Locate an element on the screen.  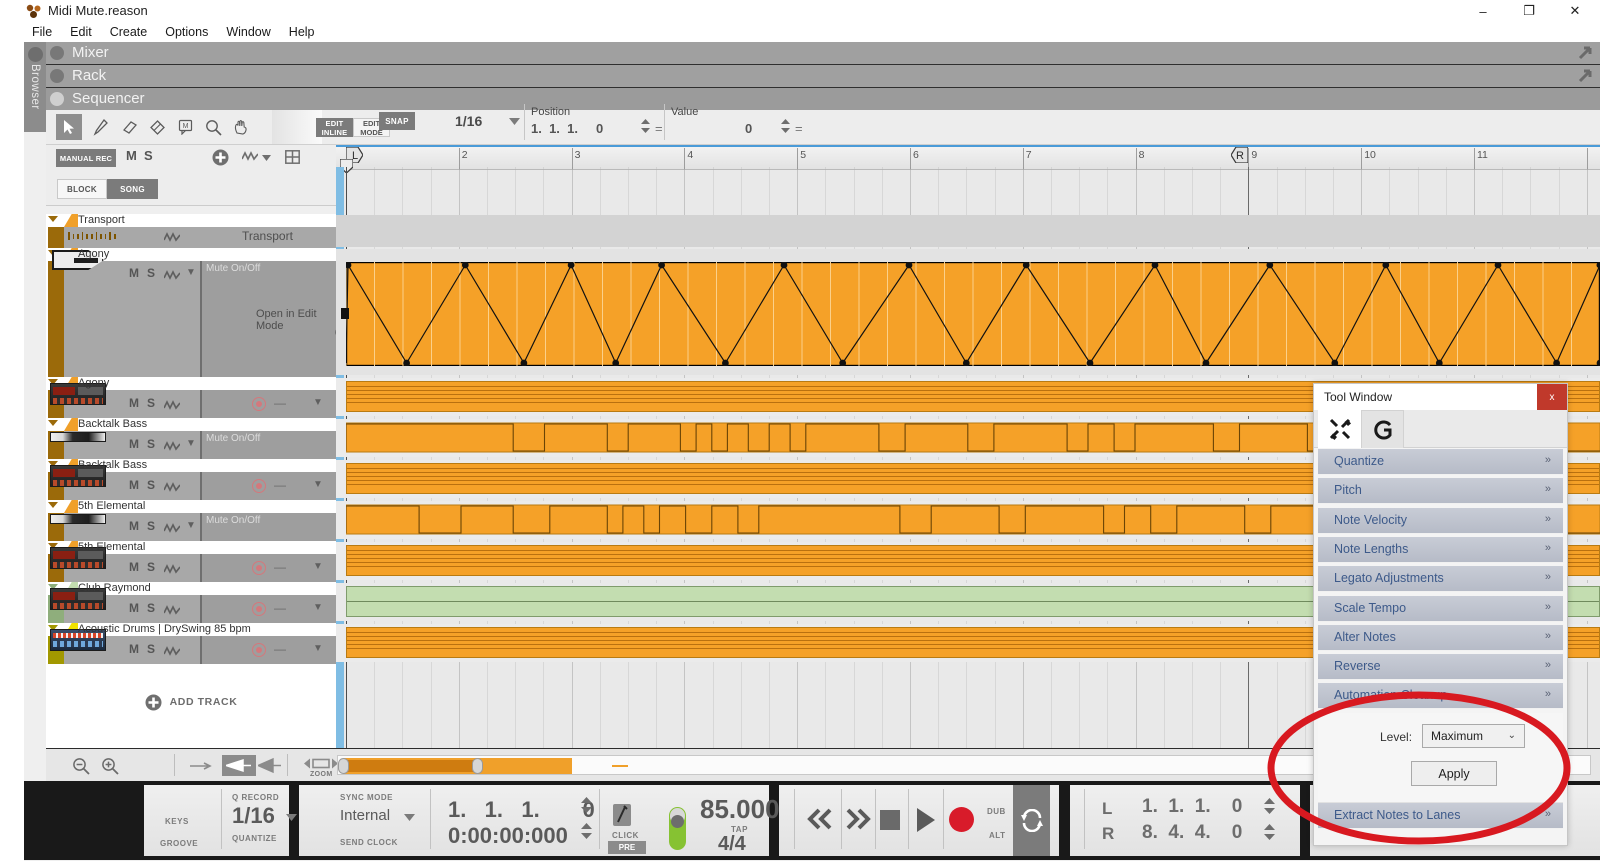
rack-toggle-dot is located at coordinates (57, 76).